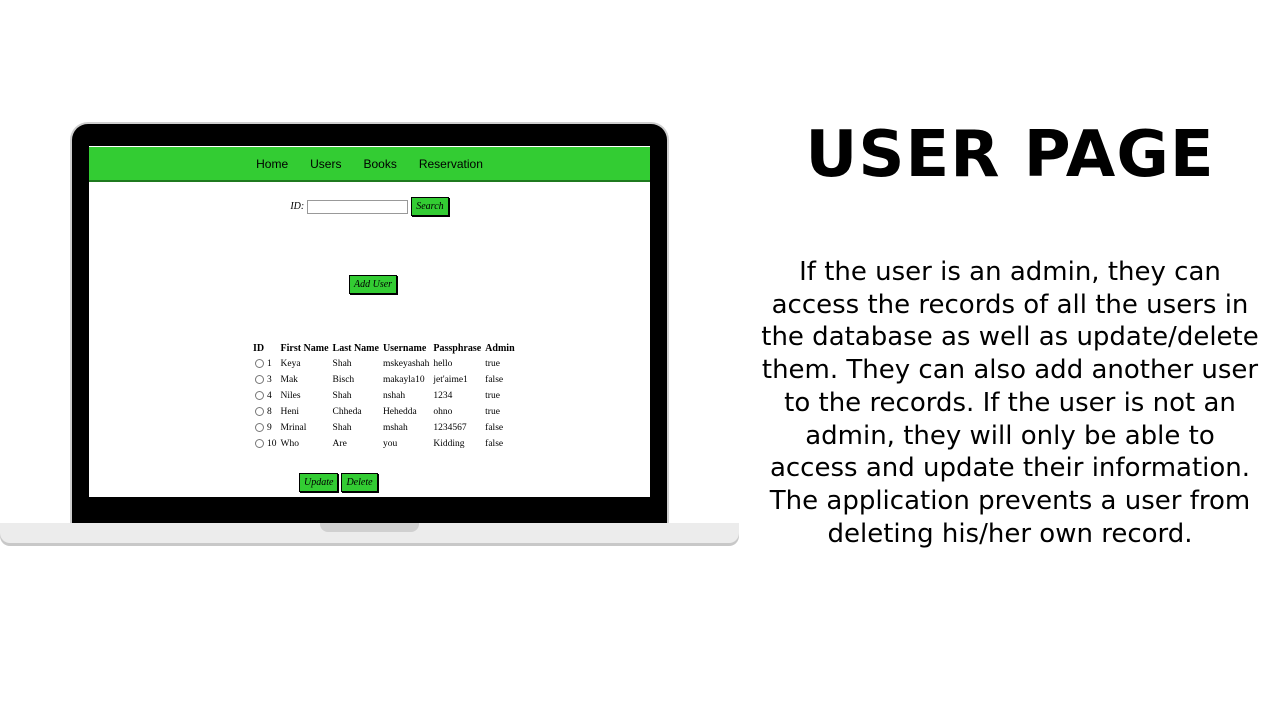 The width and height of the screenshot is (1280, 720). What do you see at coordinates (1010, 155) in the screenshot?
I see `slide-title: USER PAGE` at bounding box center [1010, 155].